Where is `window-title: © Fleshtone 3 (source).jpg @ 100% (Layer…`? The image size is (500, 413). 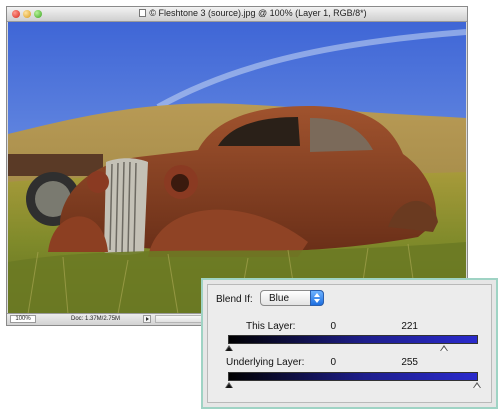
window-title: © Fleshtone 3 (source).jpg @ 100% (Layer… is located at coordinates (258, 13).